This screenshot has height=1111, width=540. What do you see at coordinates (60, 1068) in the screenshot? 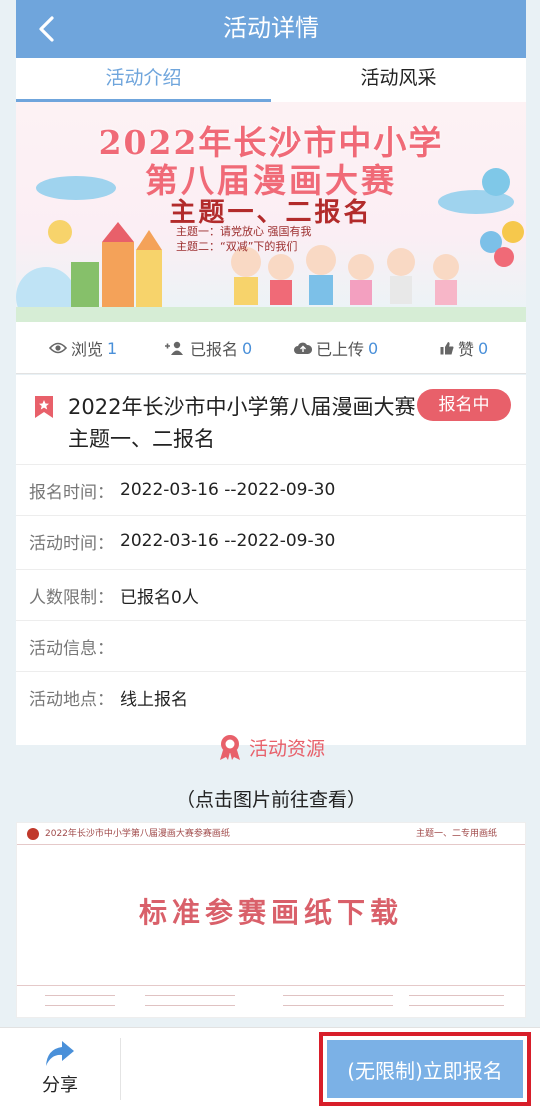
I see `share-button: 分享` at bounding box center [60, 1068].